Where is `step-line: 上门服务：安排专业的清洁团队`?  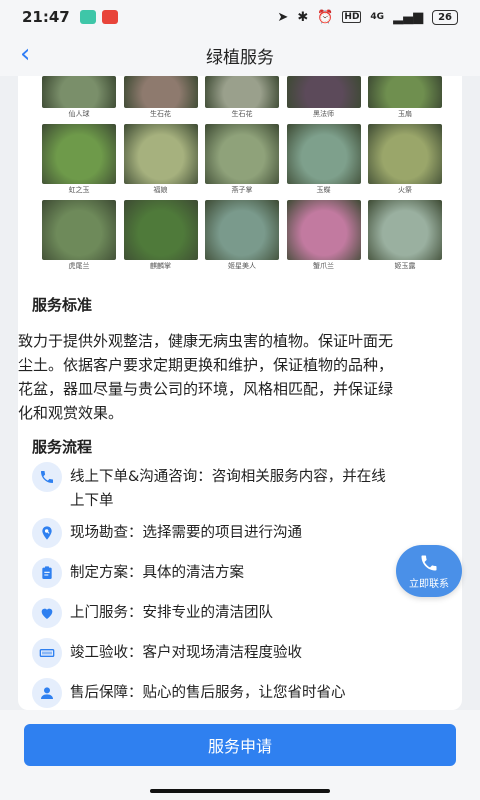 step-line: 上门服务：安排专业的清洁团队 is located at coordinates (171, 613).